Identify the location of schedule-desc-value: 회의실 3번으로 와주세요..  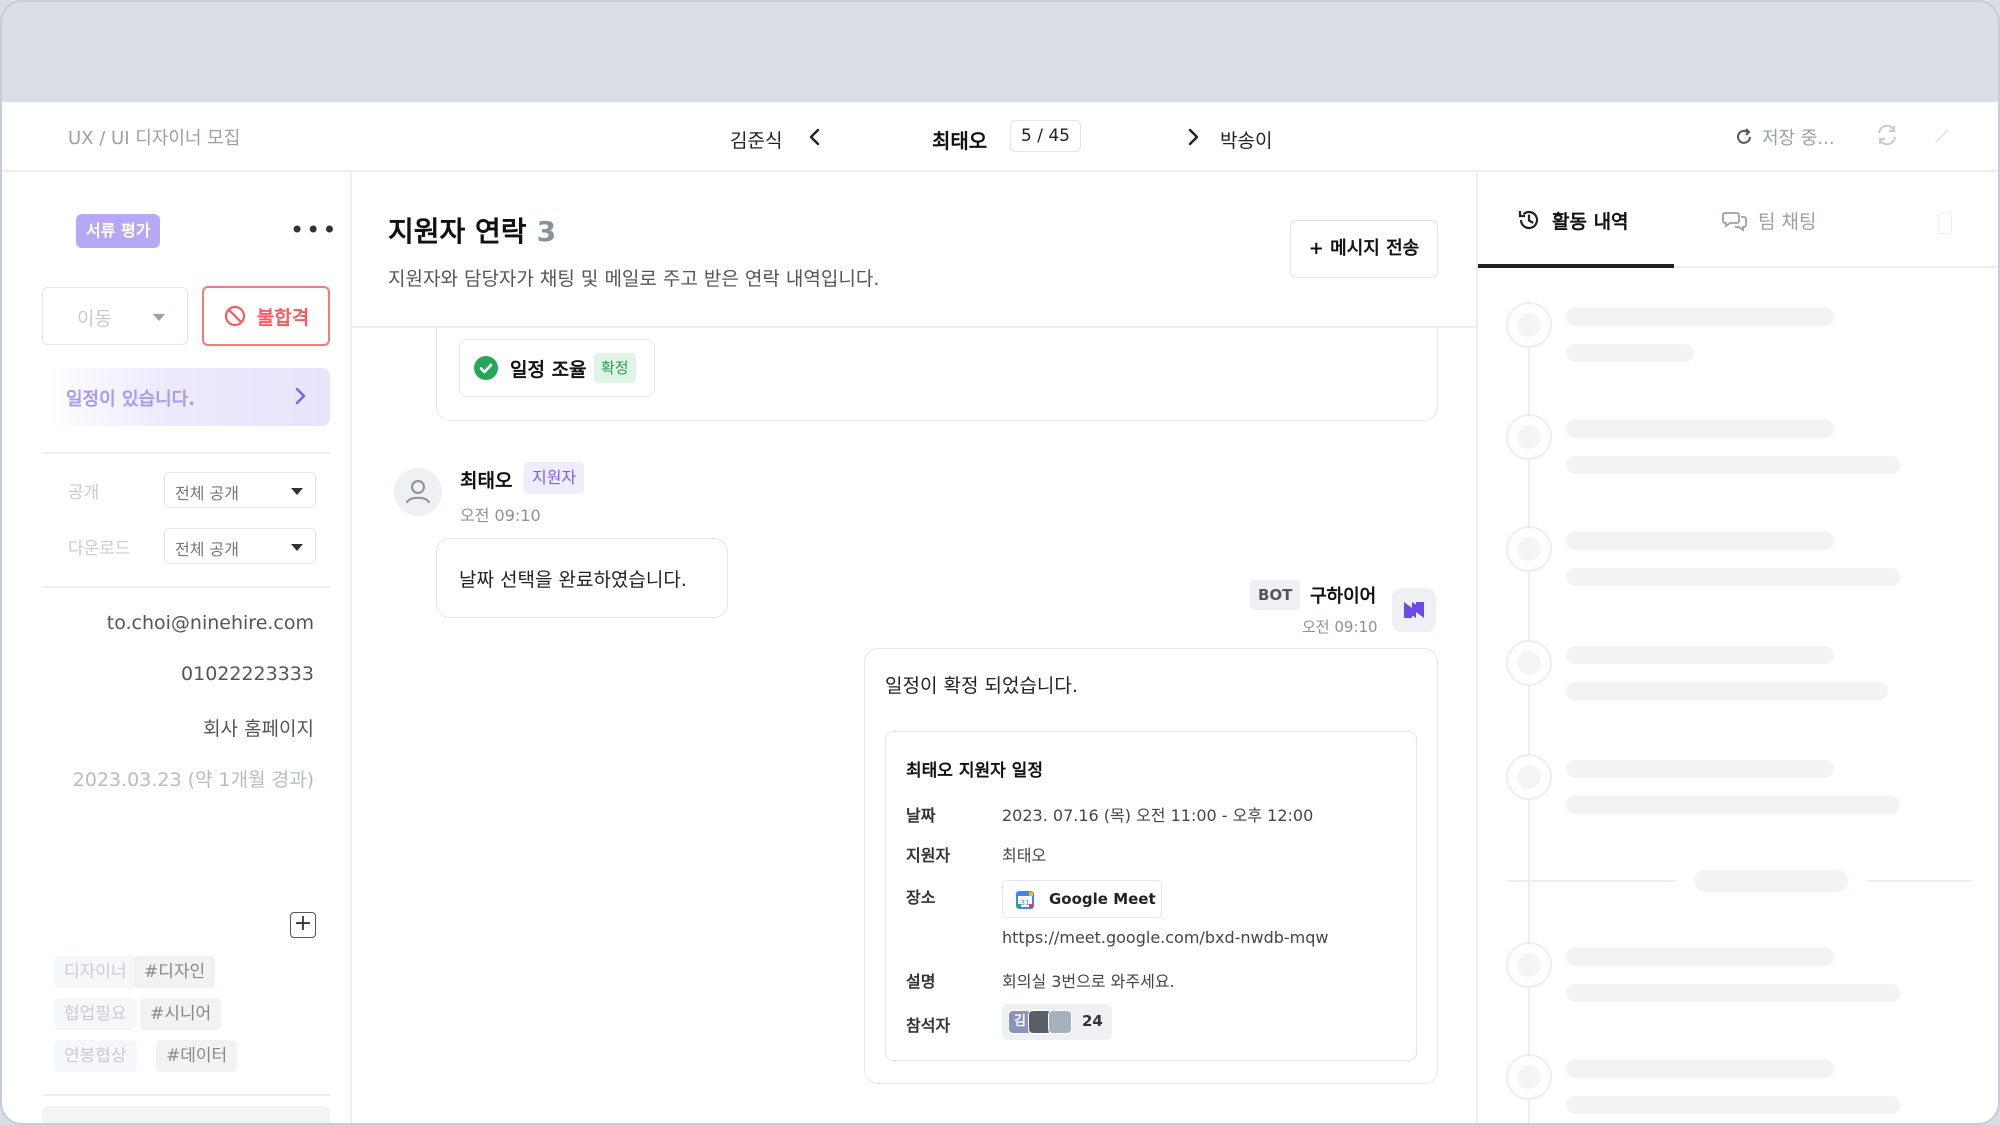
(1088, 981).